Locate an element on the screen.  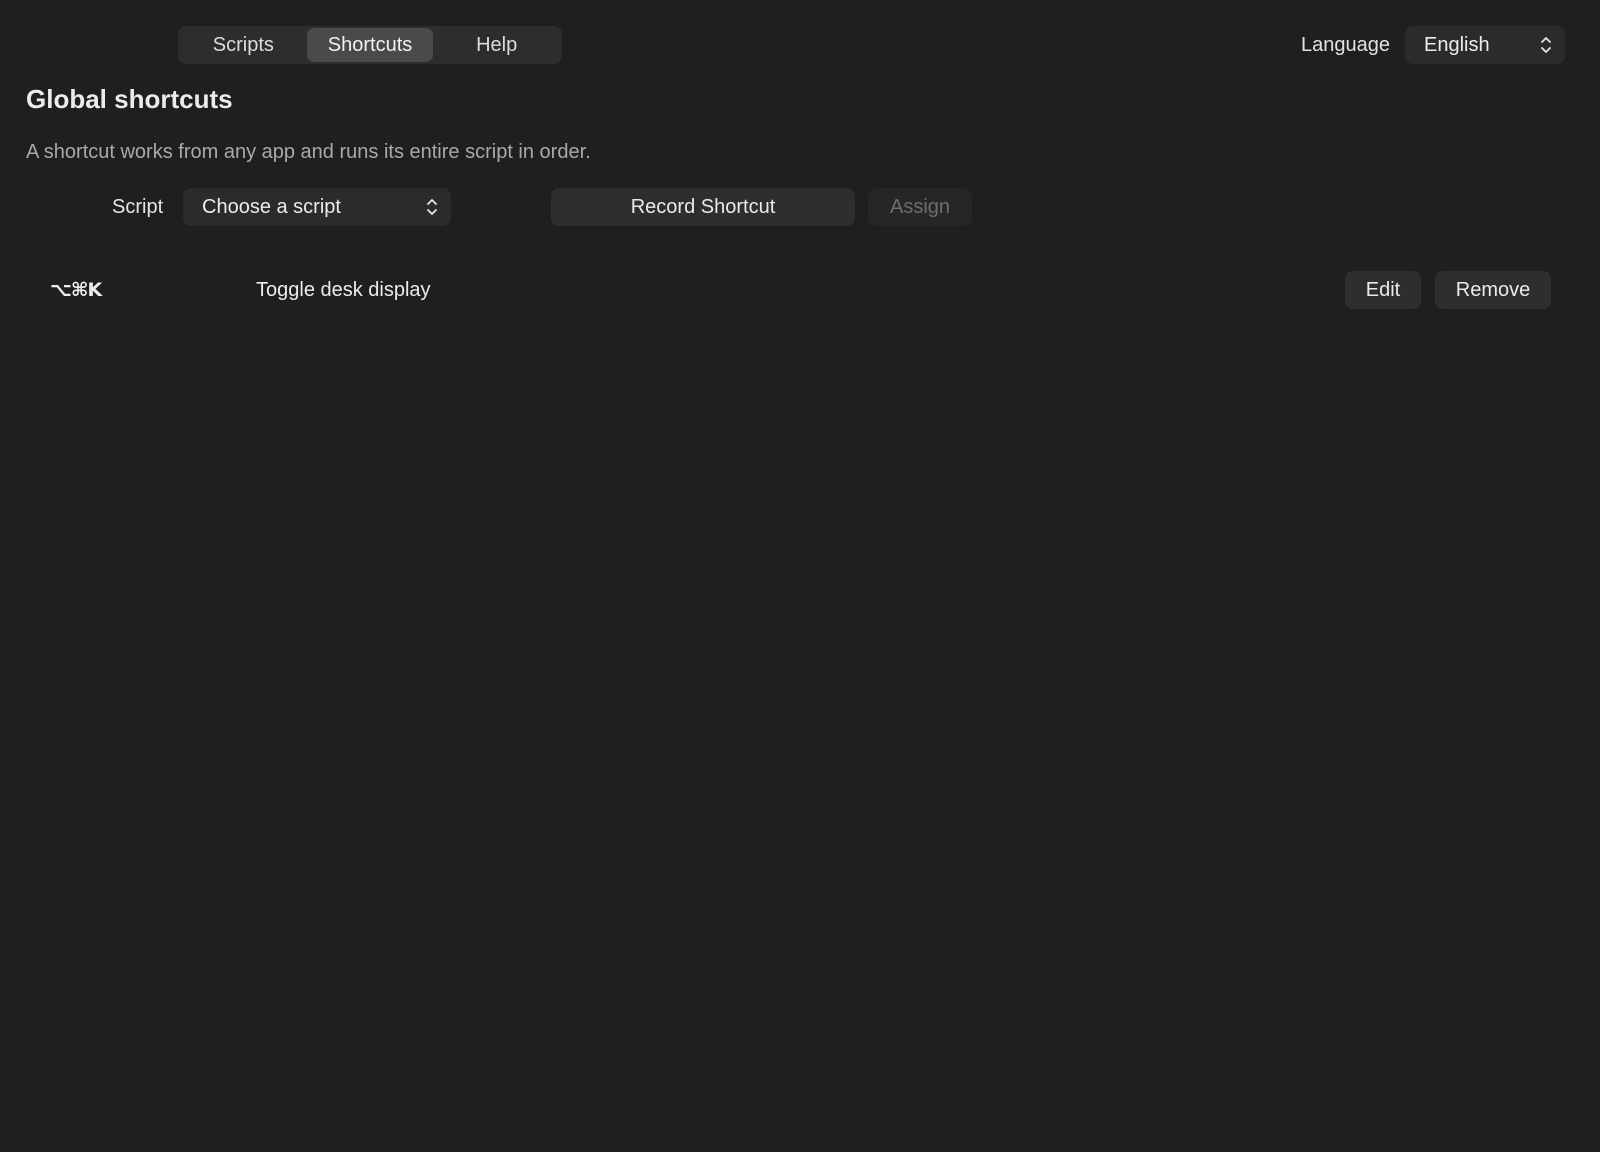
tab-bar: Scripts Shortcuts Help is located at coordinates (370, 45).